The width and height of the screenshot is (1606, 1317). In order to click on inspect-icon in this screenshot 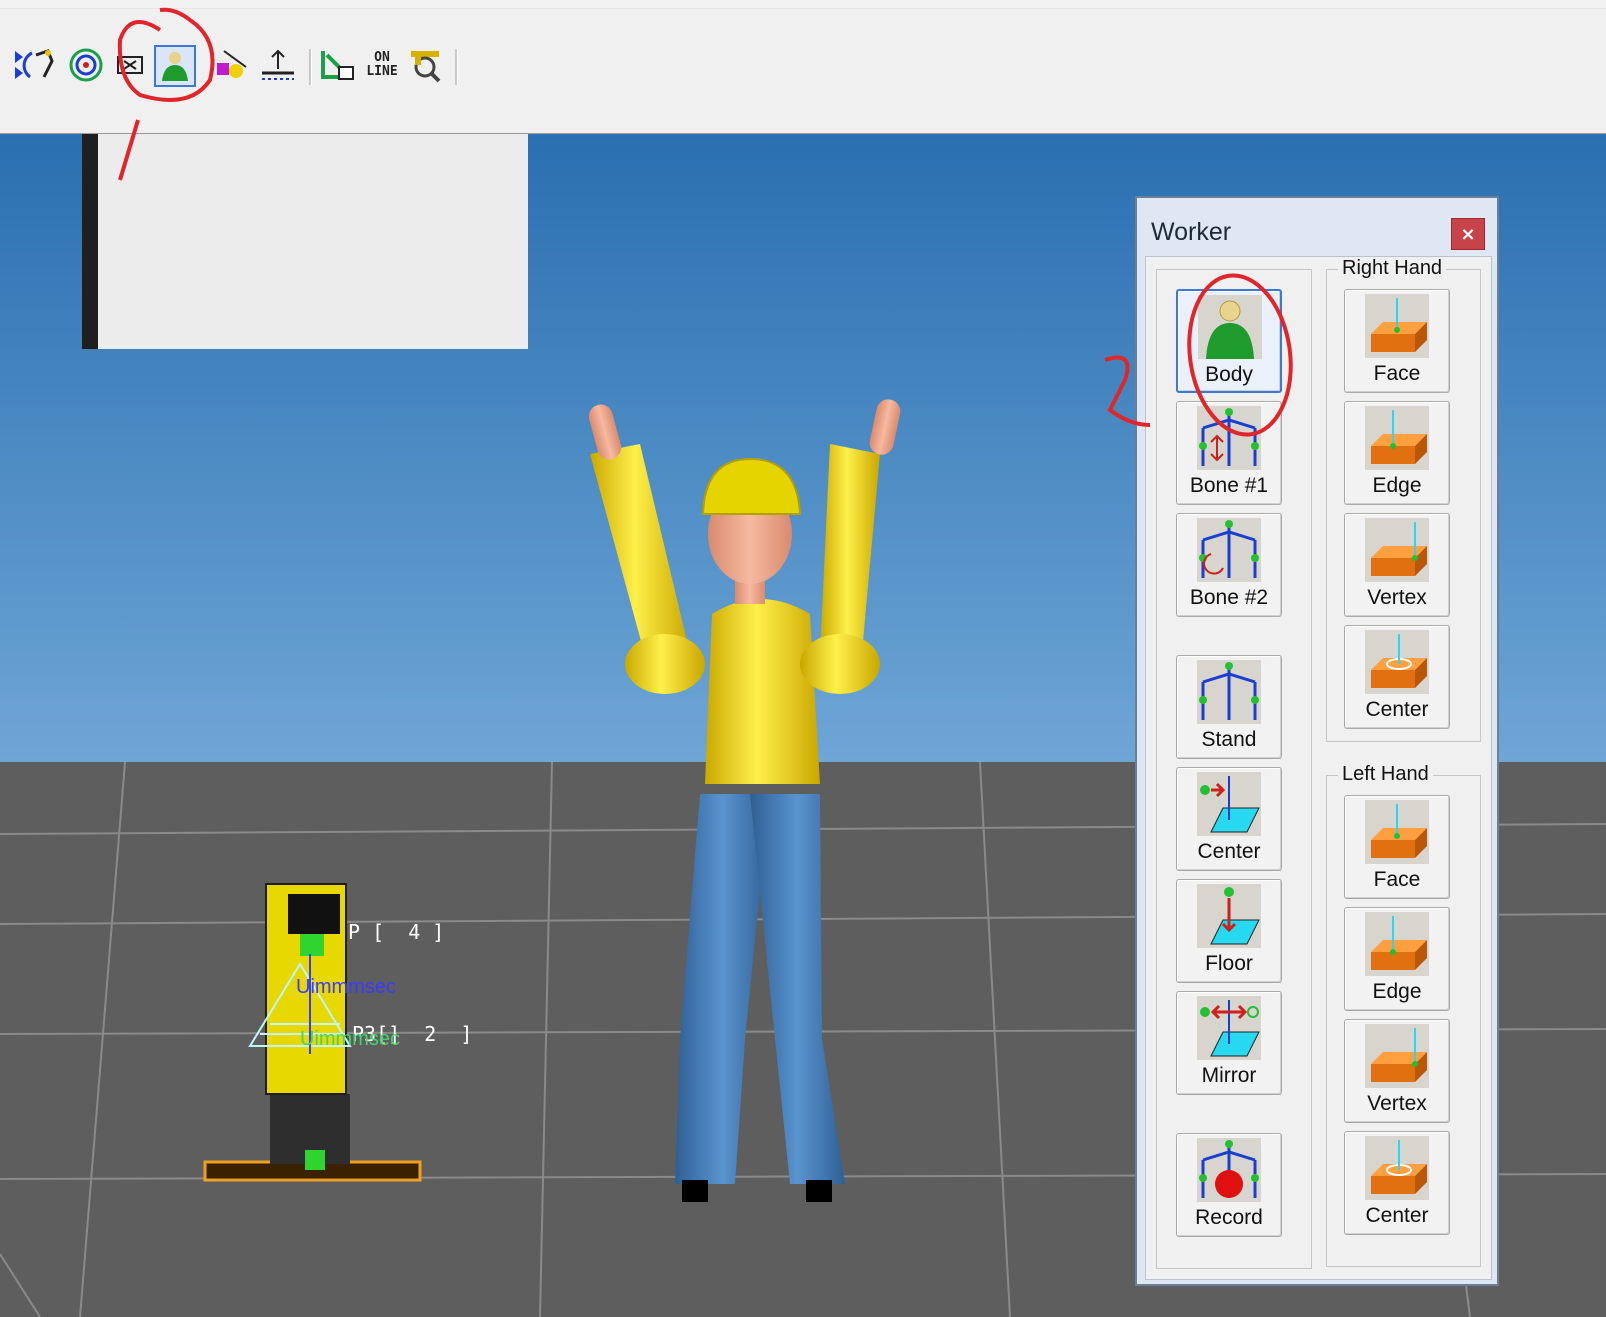, I will do `click(426, 65)`.